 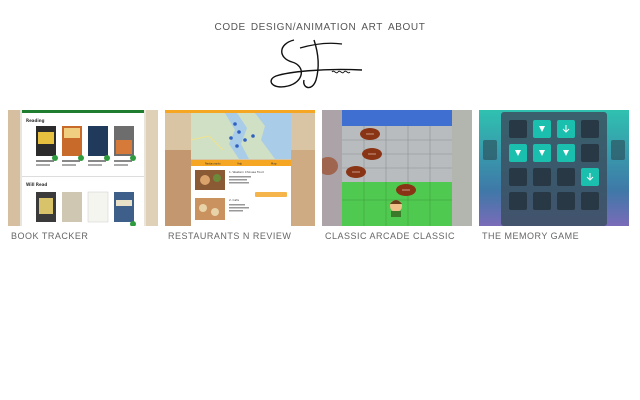 I want to click on nav-about: ABOUT, so click(x=406, y=27).